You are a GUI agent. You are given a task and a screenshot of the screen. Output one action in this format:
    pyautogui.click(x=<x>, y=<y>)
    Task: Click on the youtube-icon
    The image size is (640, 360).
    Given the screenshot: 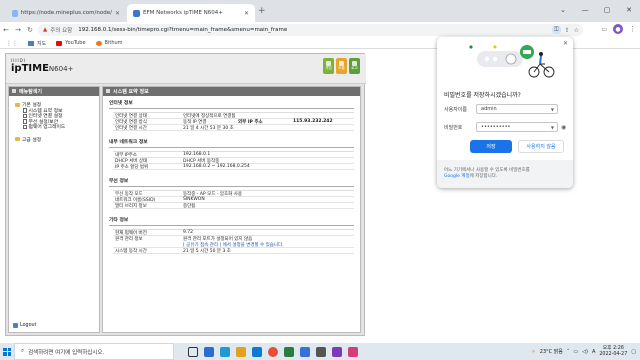 What is the action you would take?
    pyautogui.click(x=59, y=43)
    